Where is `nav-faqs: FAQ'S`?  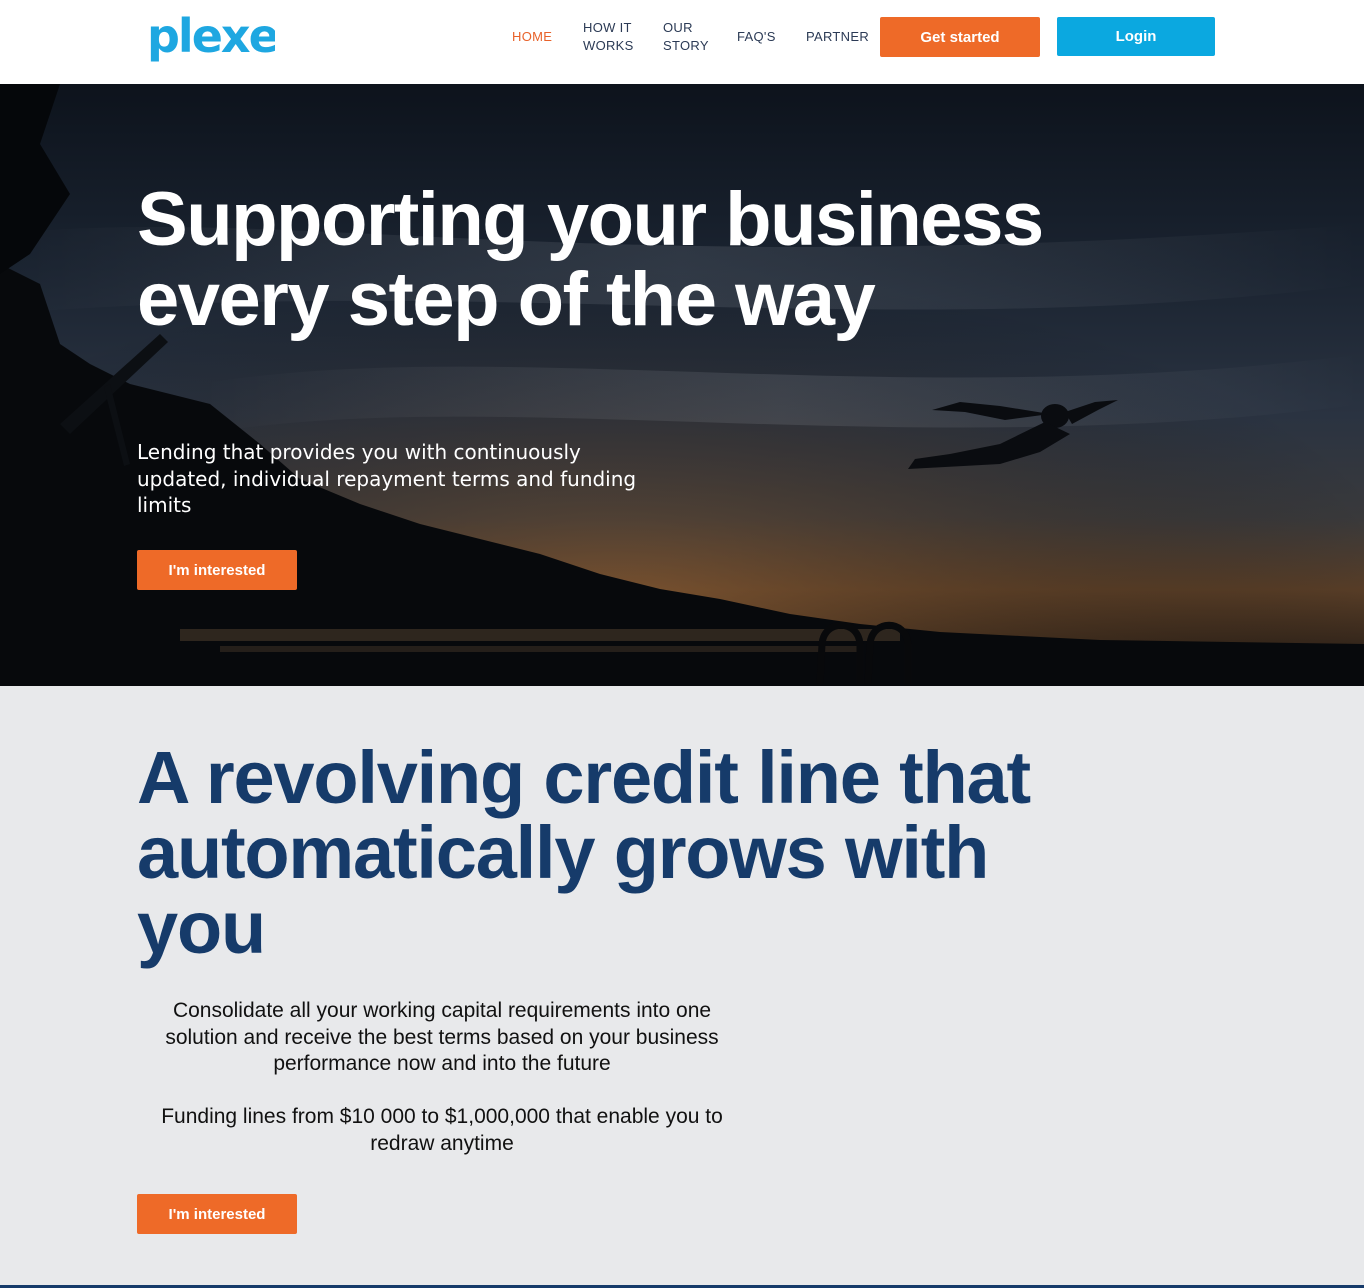
nav-faqs: FAQ'S is located at coordinates (756, 37).